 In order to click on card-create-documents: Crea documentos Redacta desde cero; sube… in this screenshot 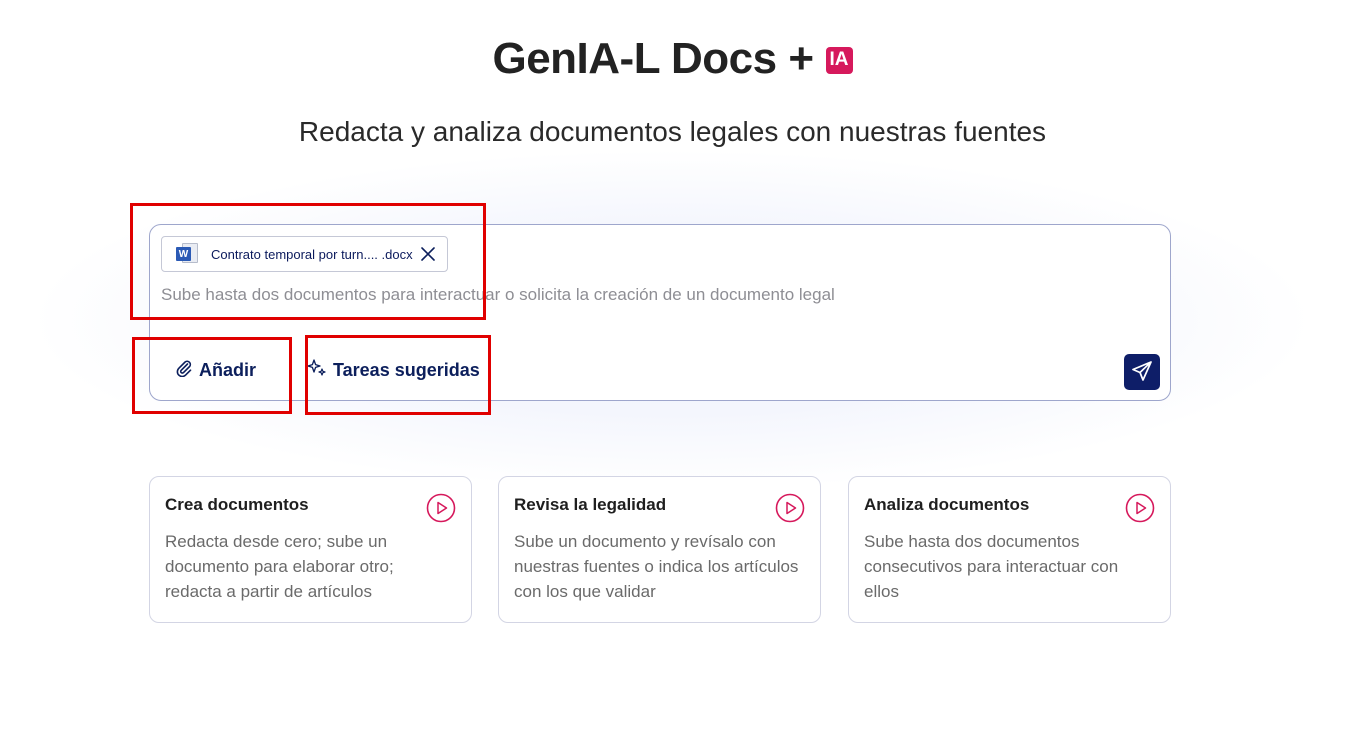, I will do `click(310, 549)`.